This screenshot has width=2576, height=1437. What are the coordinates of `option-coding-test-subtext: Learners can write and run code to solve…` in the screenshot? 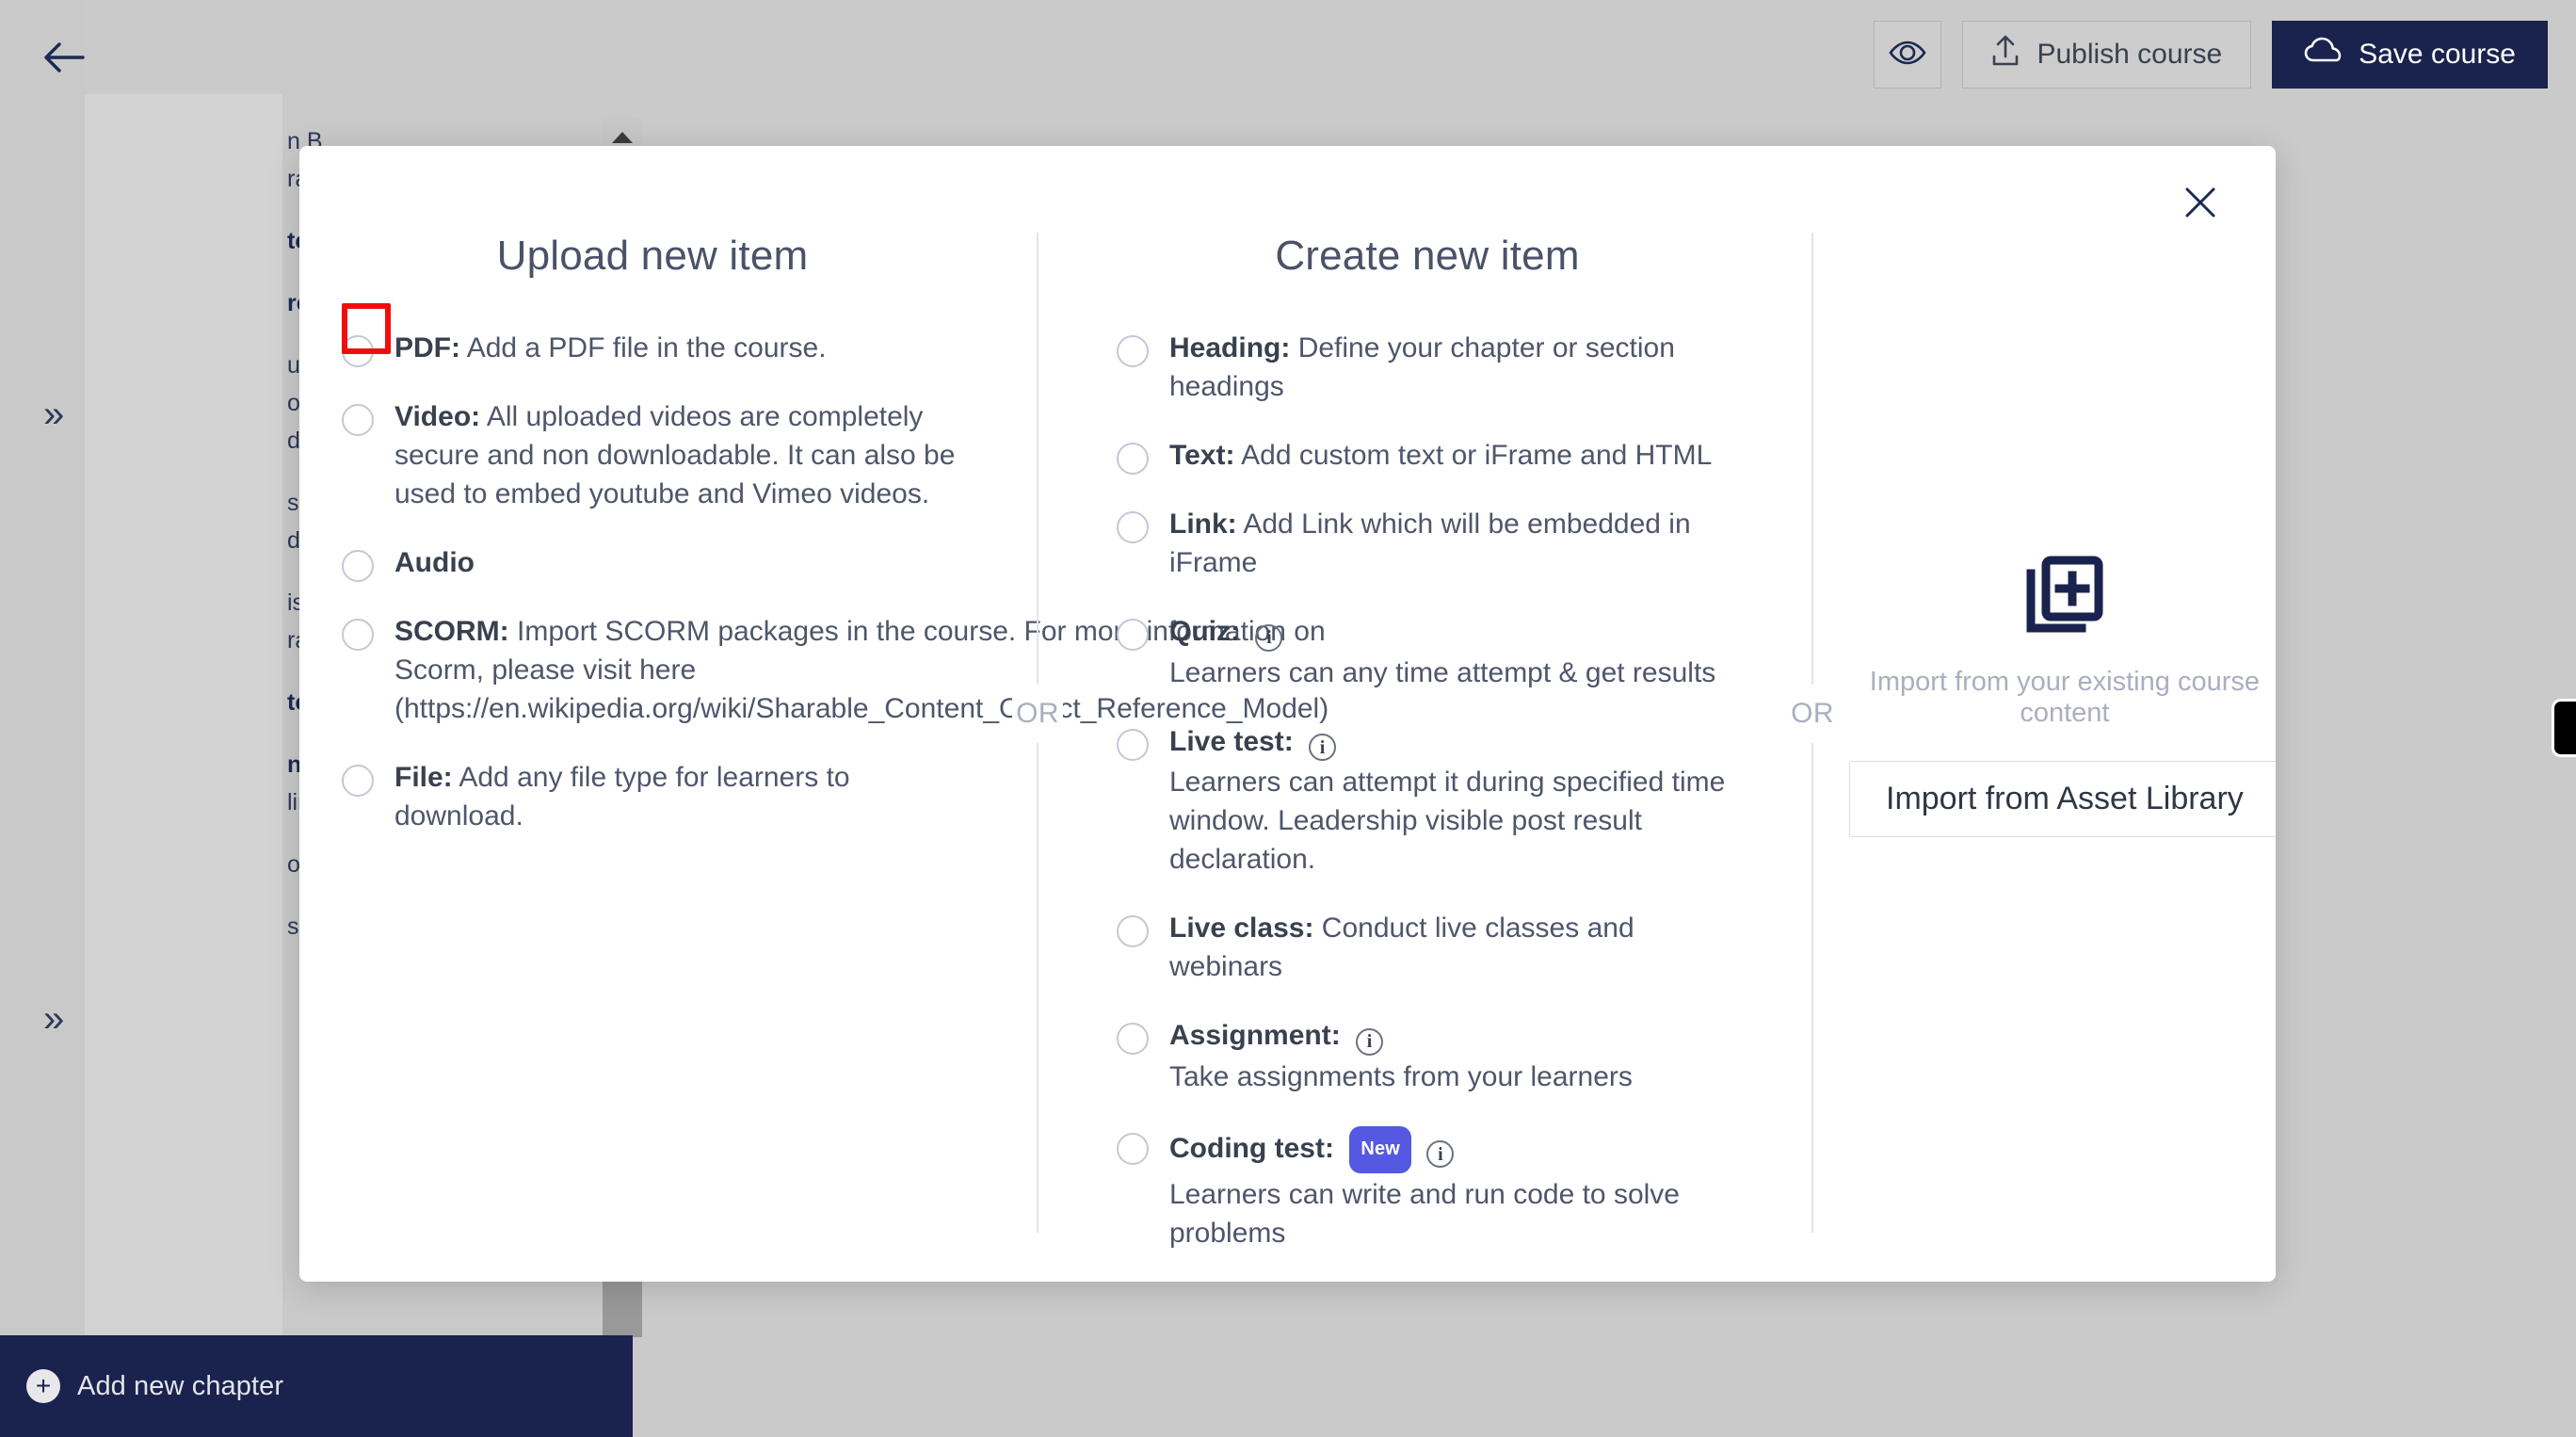 It's located at (1424, 1214).